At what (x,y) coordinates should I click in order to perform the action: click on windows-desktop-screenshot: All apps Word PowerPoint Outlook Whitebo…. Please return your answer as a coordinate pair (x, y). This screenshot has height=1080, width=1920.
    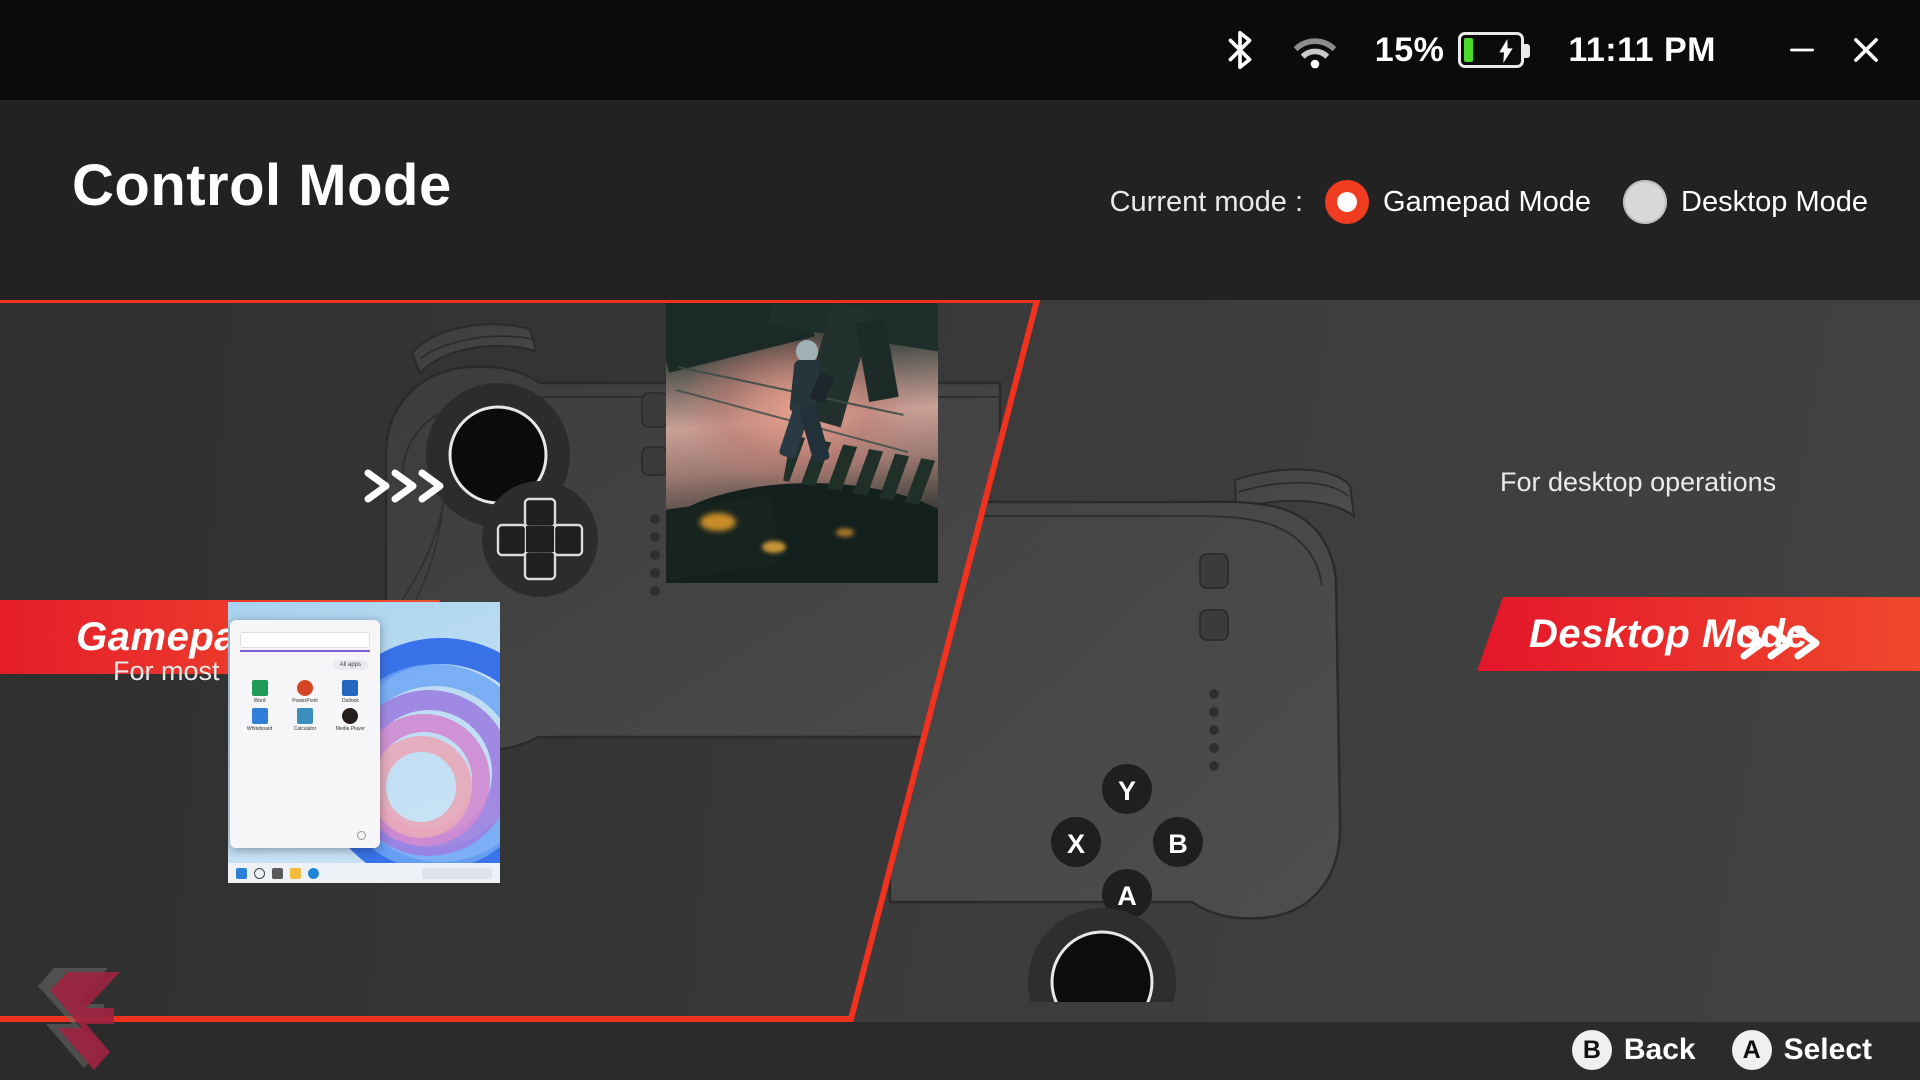
    Looking at the image, I should click on (364, 742).